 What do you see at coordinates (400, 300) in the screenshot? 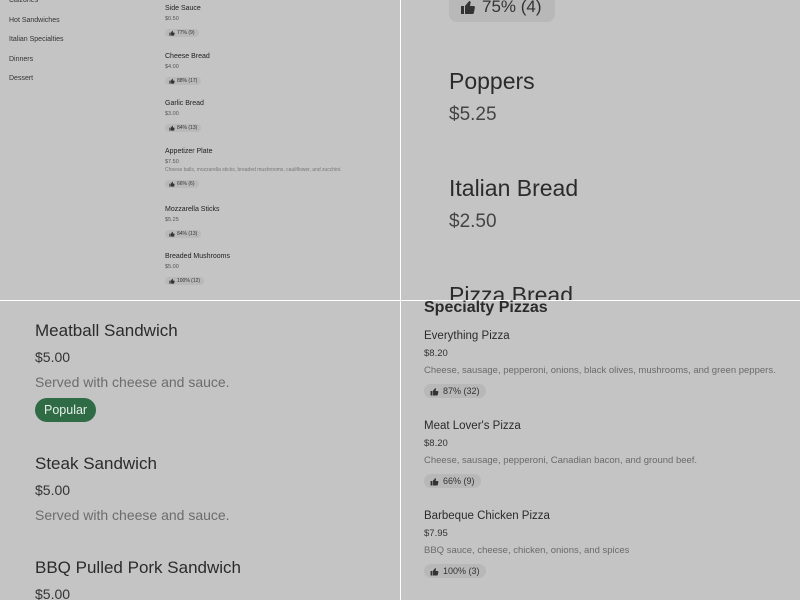
I see `horizontal-divider` at bounding box center [400, 300].